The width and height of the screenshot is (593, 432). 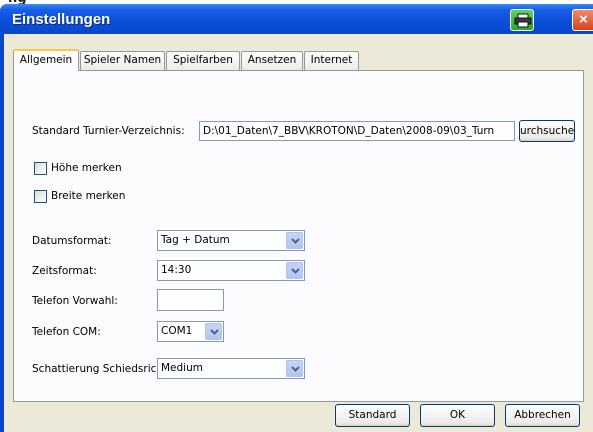 I want to click on width-checkbox, so click(x=40, y=196).